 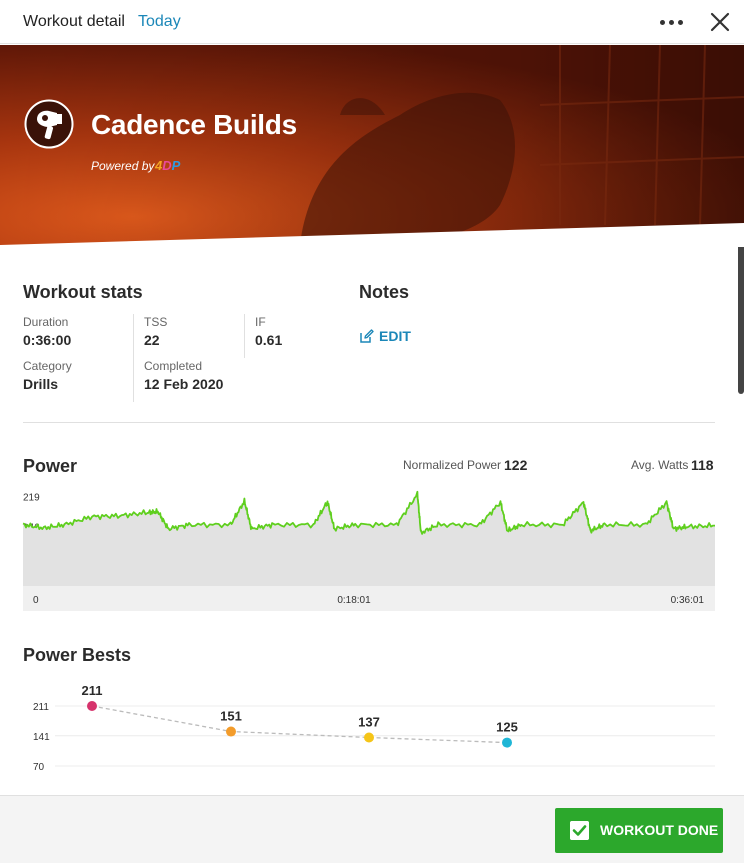 What do you see at coordinates (31, 498) in the screenshot?
I see `power-y-tick-label: 219` at bounding box center [31, 498].